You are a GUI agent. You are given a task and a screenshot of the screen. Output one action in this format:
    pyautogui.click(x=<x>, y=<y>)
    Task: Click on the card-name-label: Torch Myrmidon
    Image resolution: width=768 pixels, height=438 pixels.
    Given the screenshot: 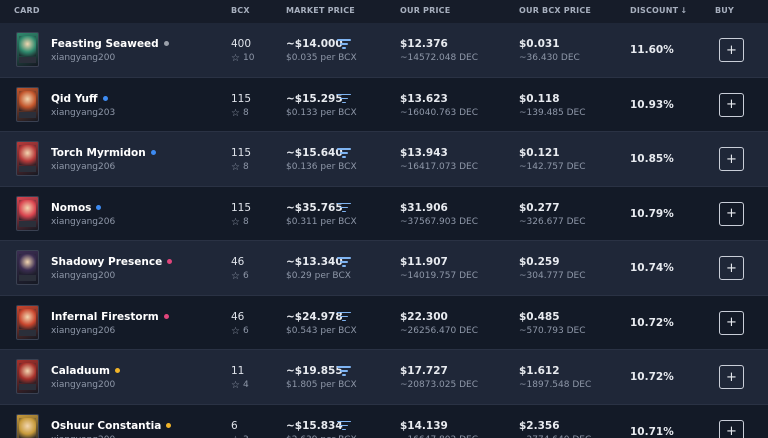 What is the action you would take?
    pyautogui.click(x=98, y=153)
    